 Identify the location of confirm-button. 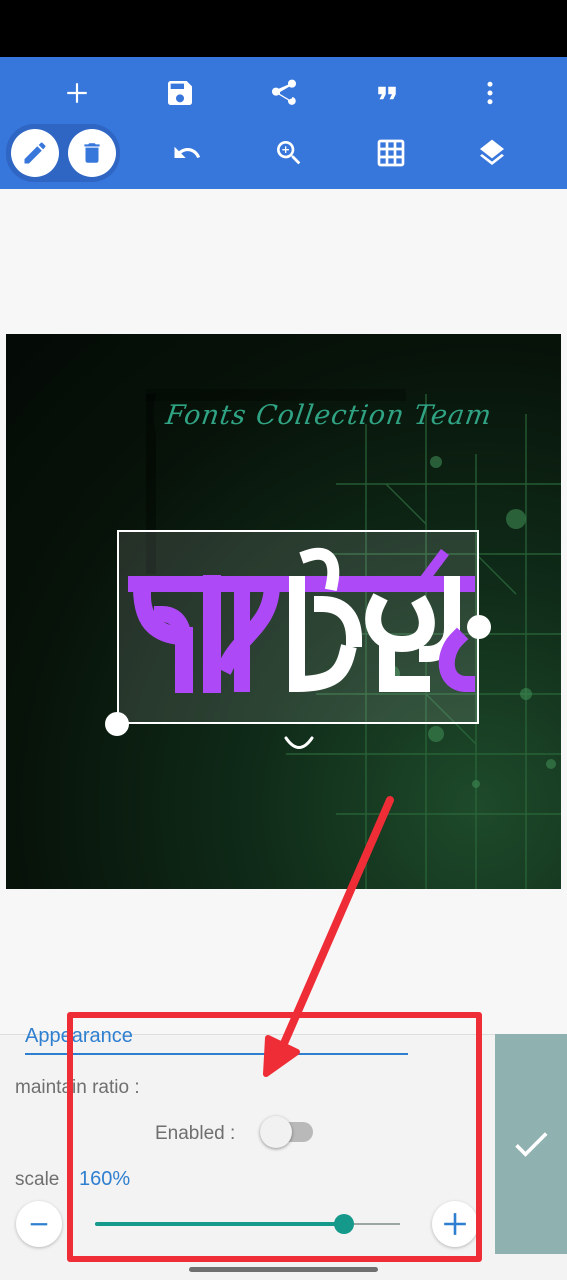
(531, 1144).